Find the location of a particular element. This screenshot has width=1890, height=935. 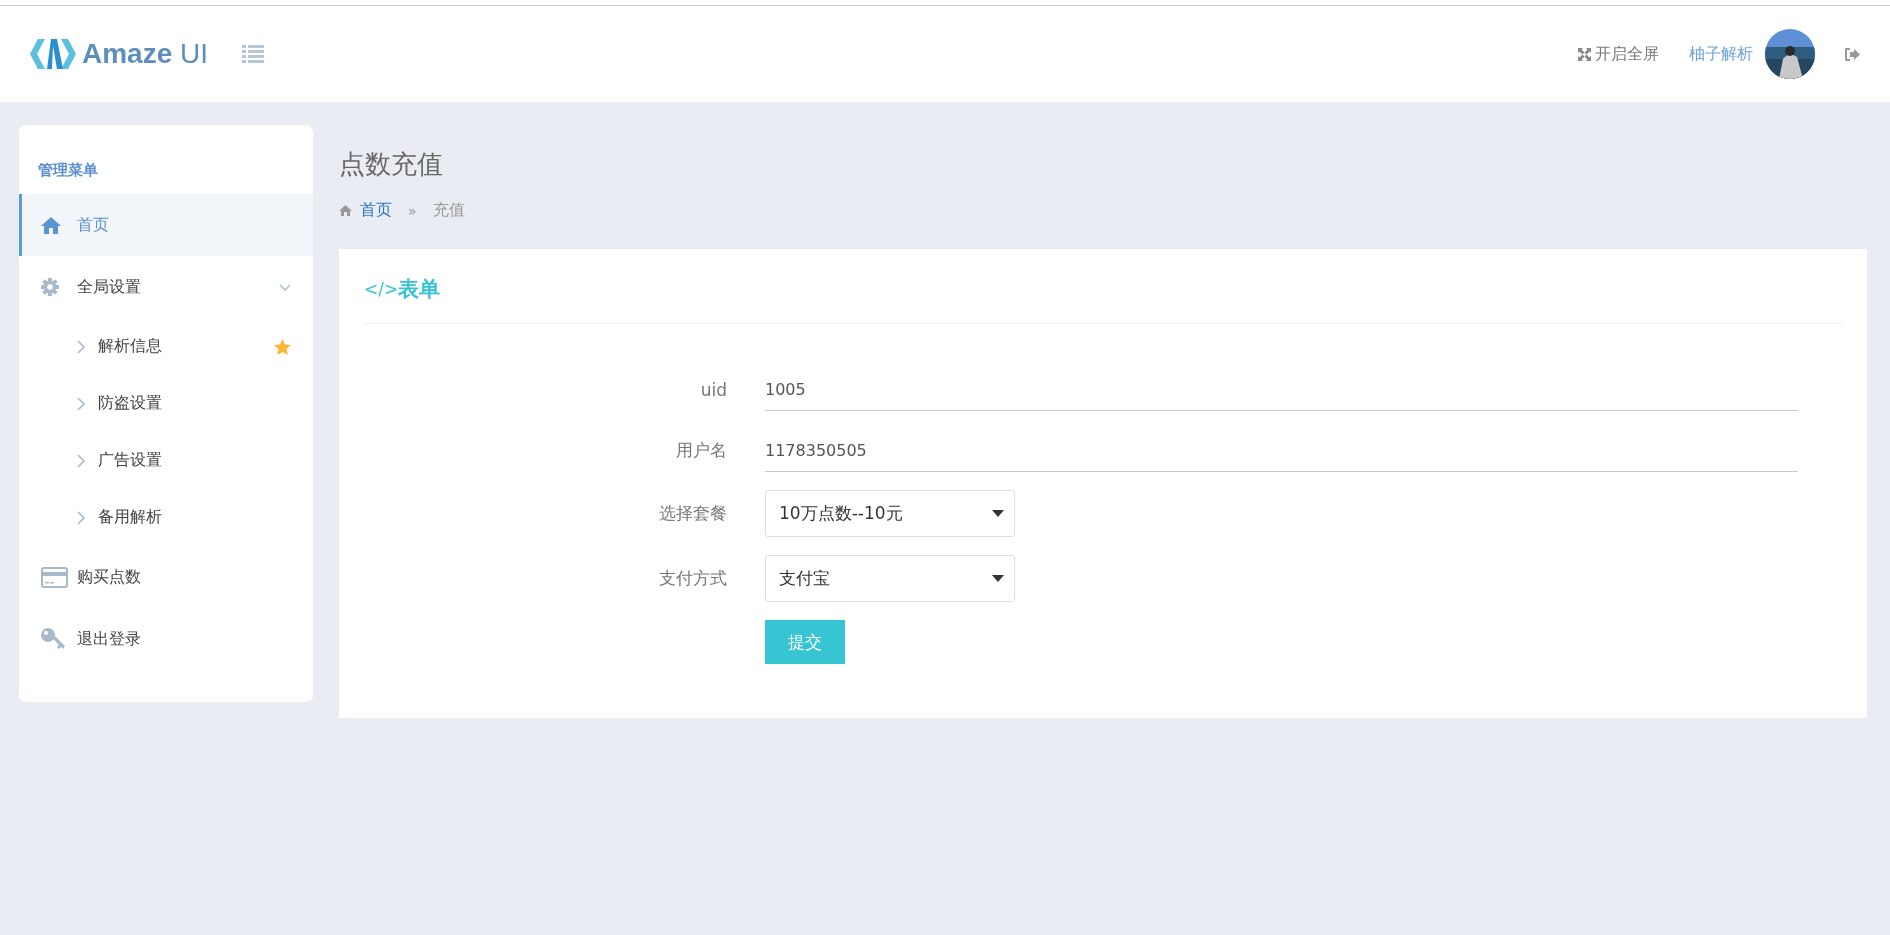

field-label: uid is located at coordinates (713, 389).